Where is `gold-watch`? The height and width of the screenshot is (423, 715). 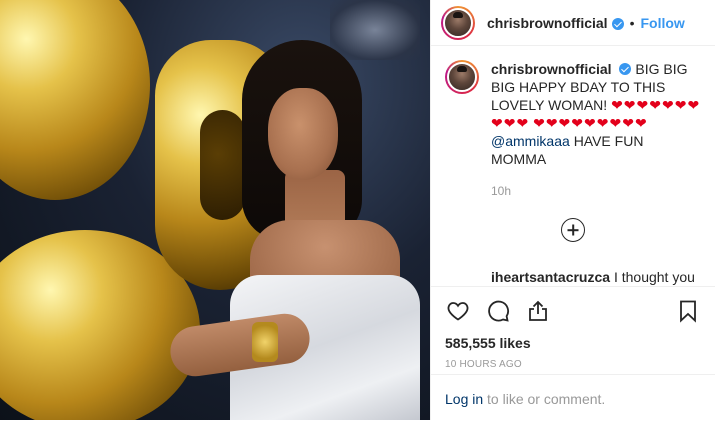 gold-watch is located at coordinates (265, 342).